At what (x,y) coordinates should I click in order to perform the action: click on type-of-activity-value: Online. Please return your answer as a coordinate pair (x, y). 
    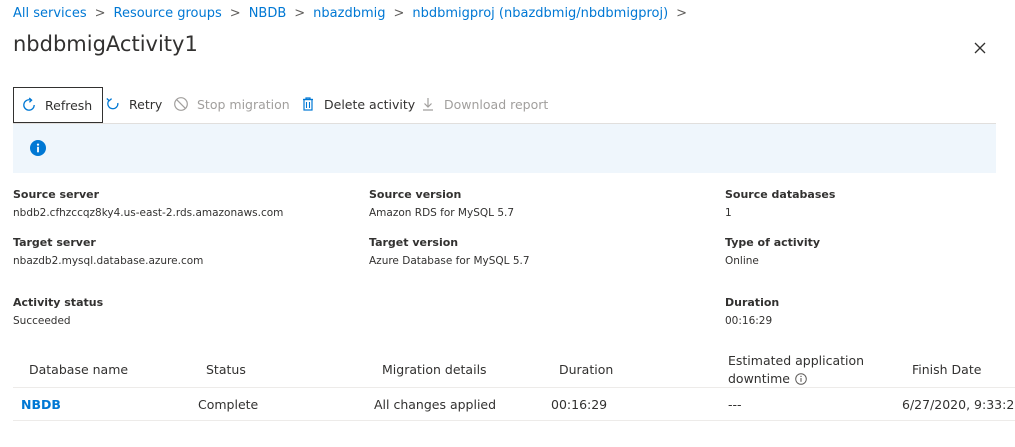
    Looking at the image, I should click on (742, 261).